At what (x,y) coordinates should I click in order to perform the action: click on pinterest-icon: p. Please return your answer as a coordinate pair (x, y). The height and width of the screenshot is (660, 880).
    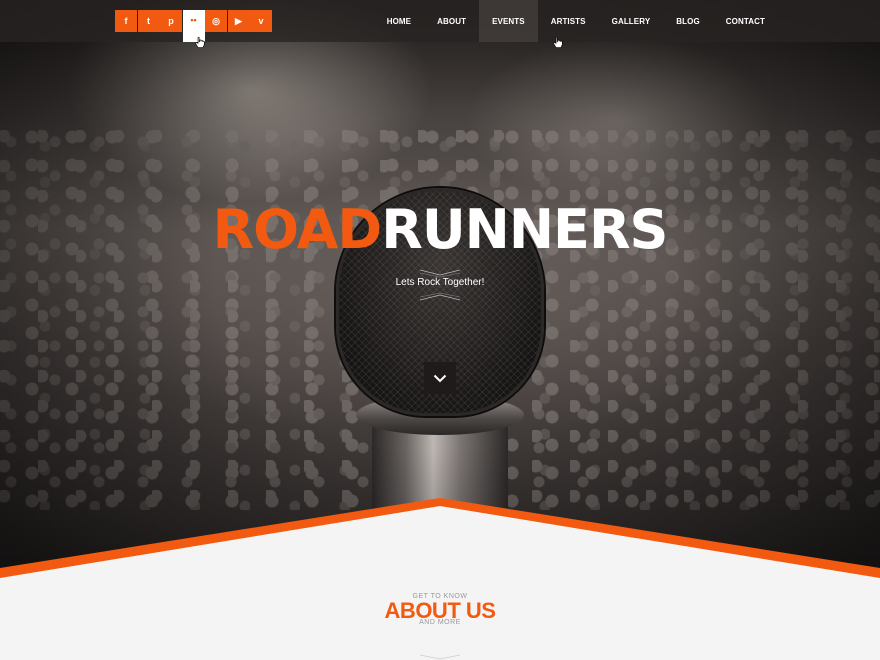
    Looking at the image, I should click on (171, 21).